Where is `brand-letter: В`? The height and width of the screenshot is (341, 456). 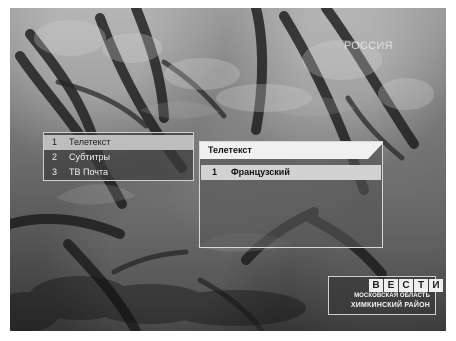 brand-letter: В is located at coordinates (376, 285).